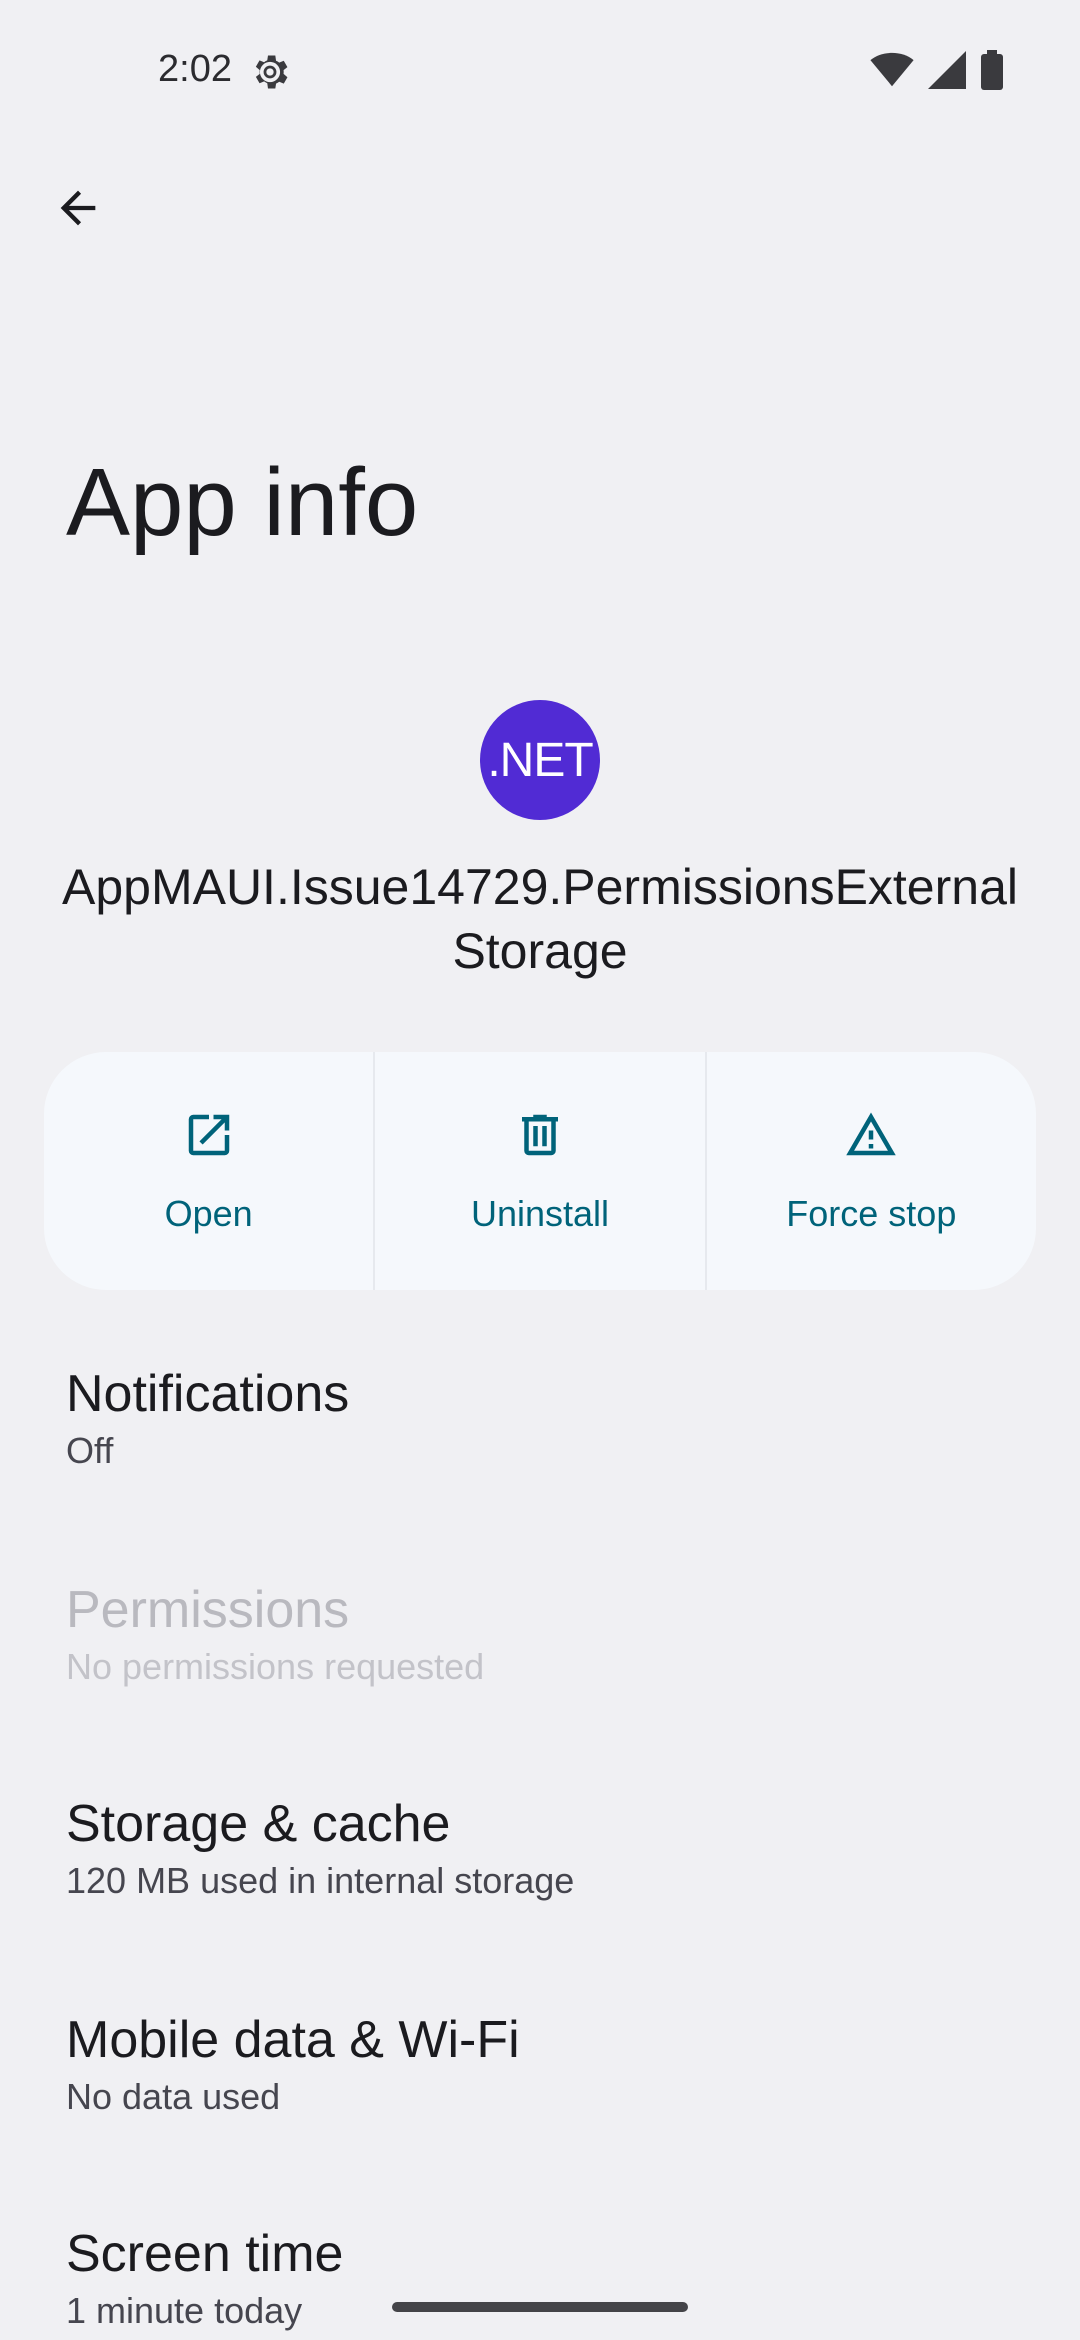  Describe the element at coordinates (546, 1419) in the screenshot. I see `notifications-item: Notifications Off` at that location.